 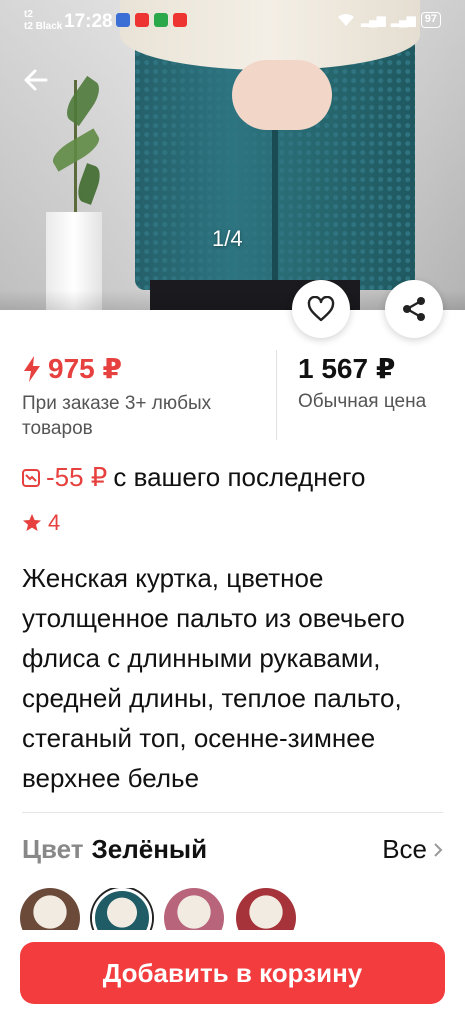 I want to click on promo-price: 975 ₽, so click(x=142, y=368).